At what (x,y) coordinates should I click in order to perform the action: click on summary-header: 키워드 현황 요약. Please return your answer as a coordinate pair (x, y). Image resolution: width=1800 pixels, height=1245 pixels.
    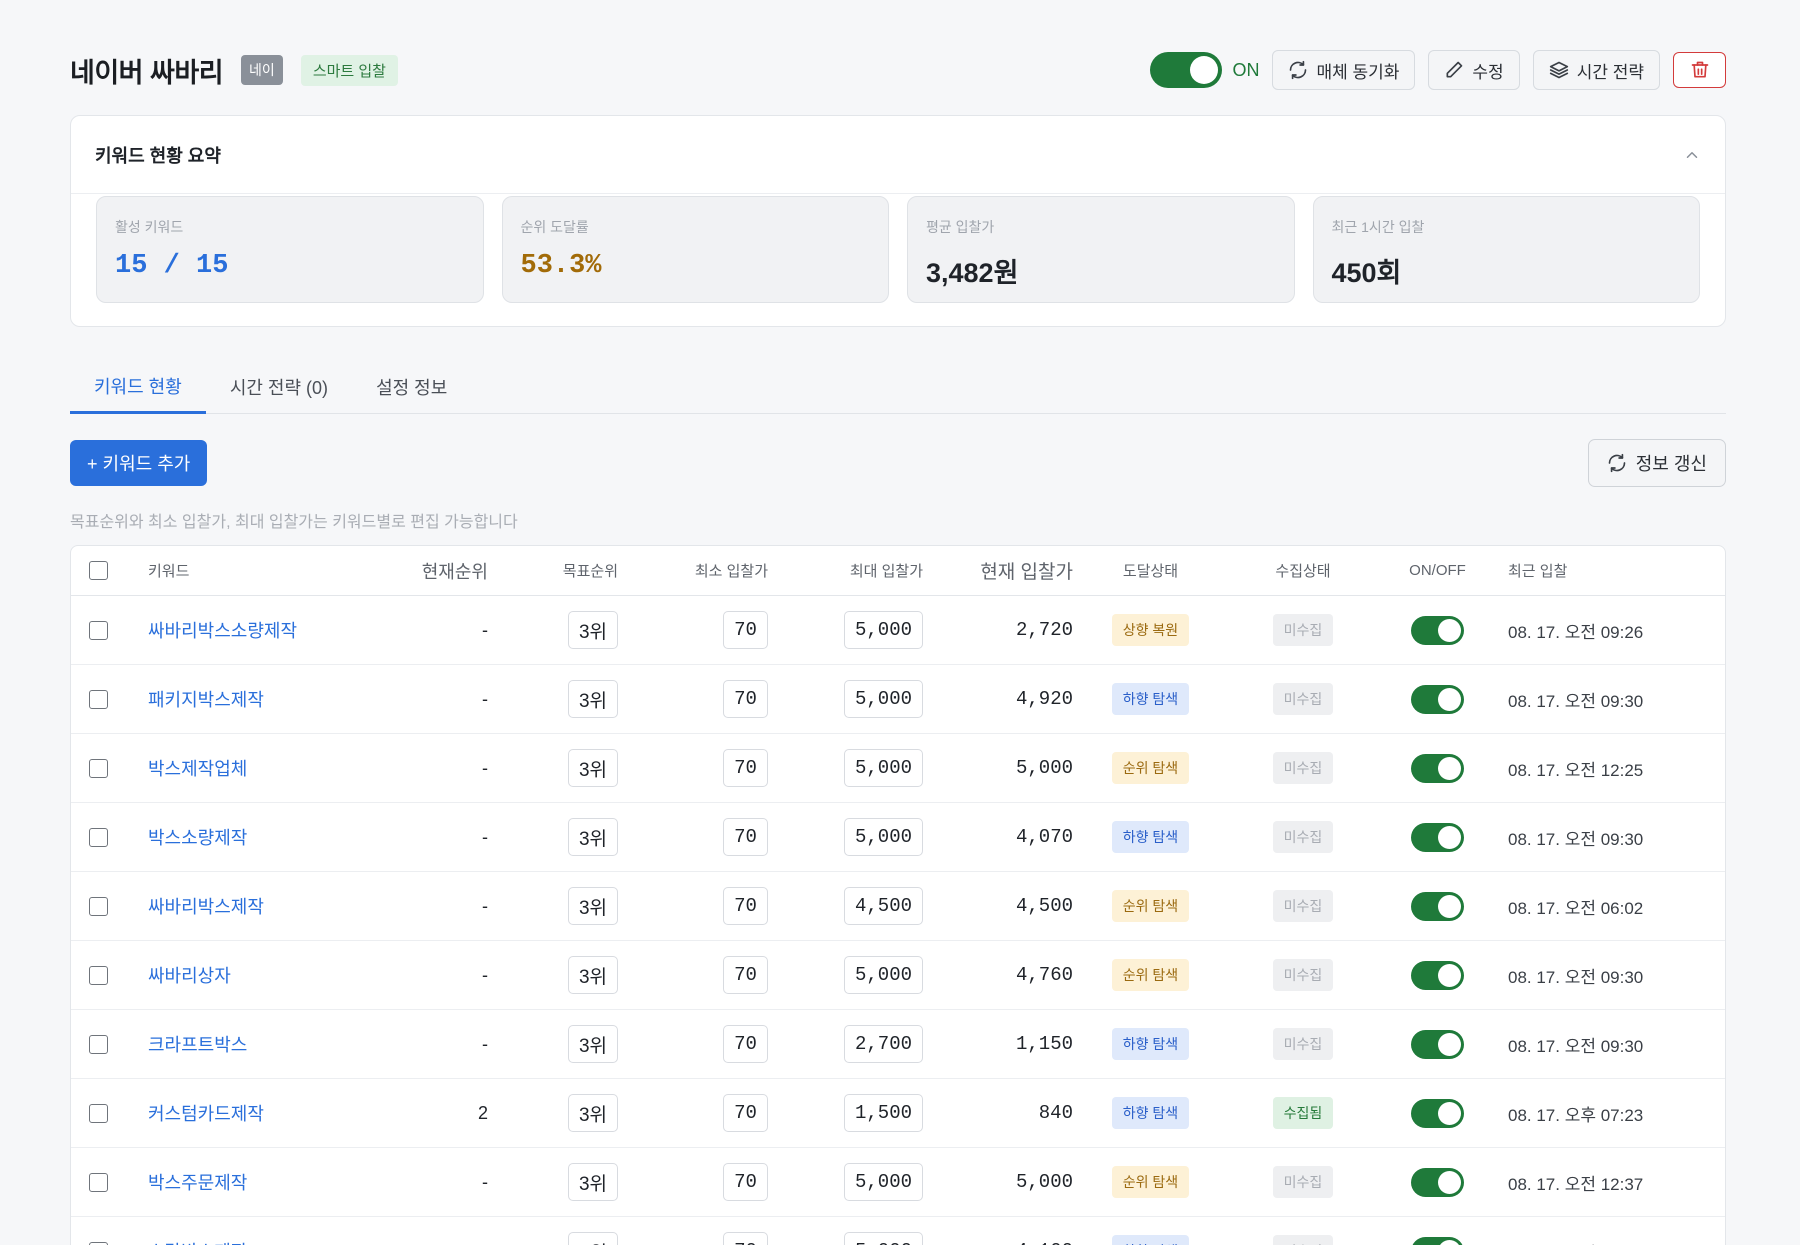
    Looking at the image, I should click on (898, 155).